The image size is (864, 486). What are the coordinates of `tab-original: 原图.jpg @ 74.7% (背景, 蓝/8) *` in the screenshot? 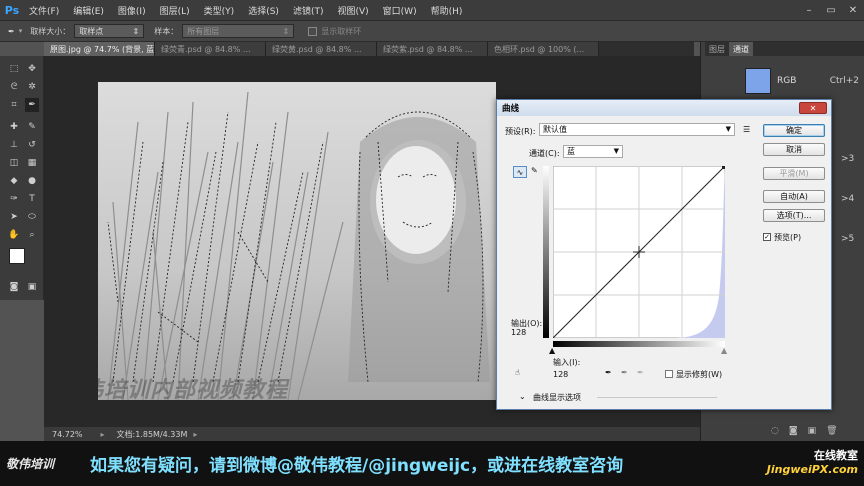 It's located at (99, 49).